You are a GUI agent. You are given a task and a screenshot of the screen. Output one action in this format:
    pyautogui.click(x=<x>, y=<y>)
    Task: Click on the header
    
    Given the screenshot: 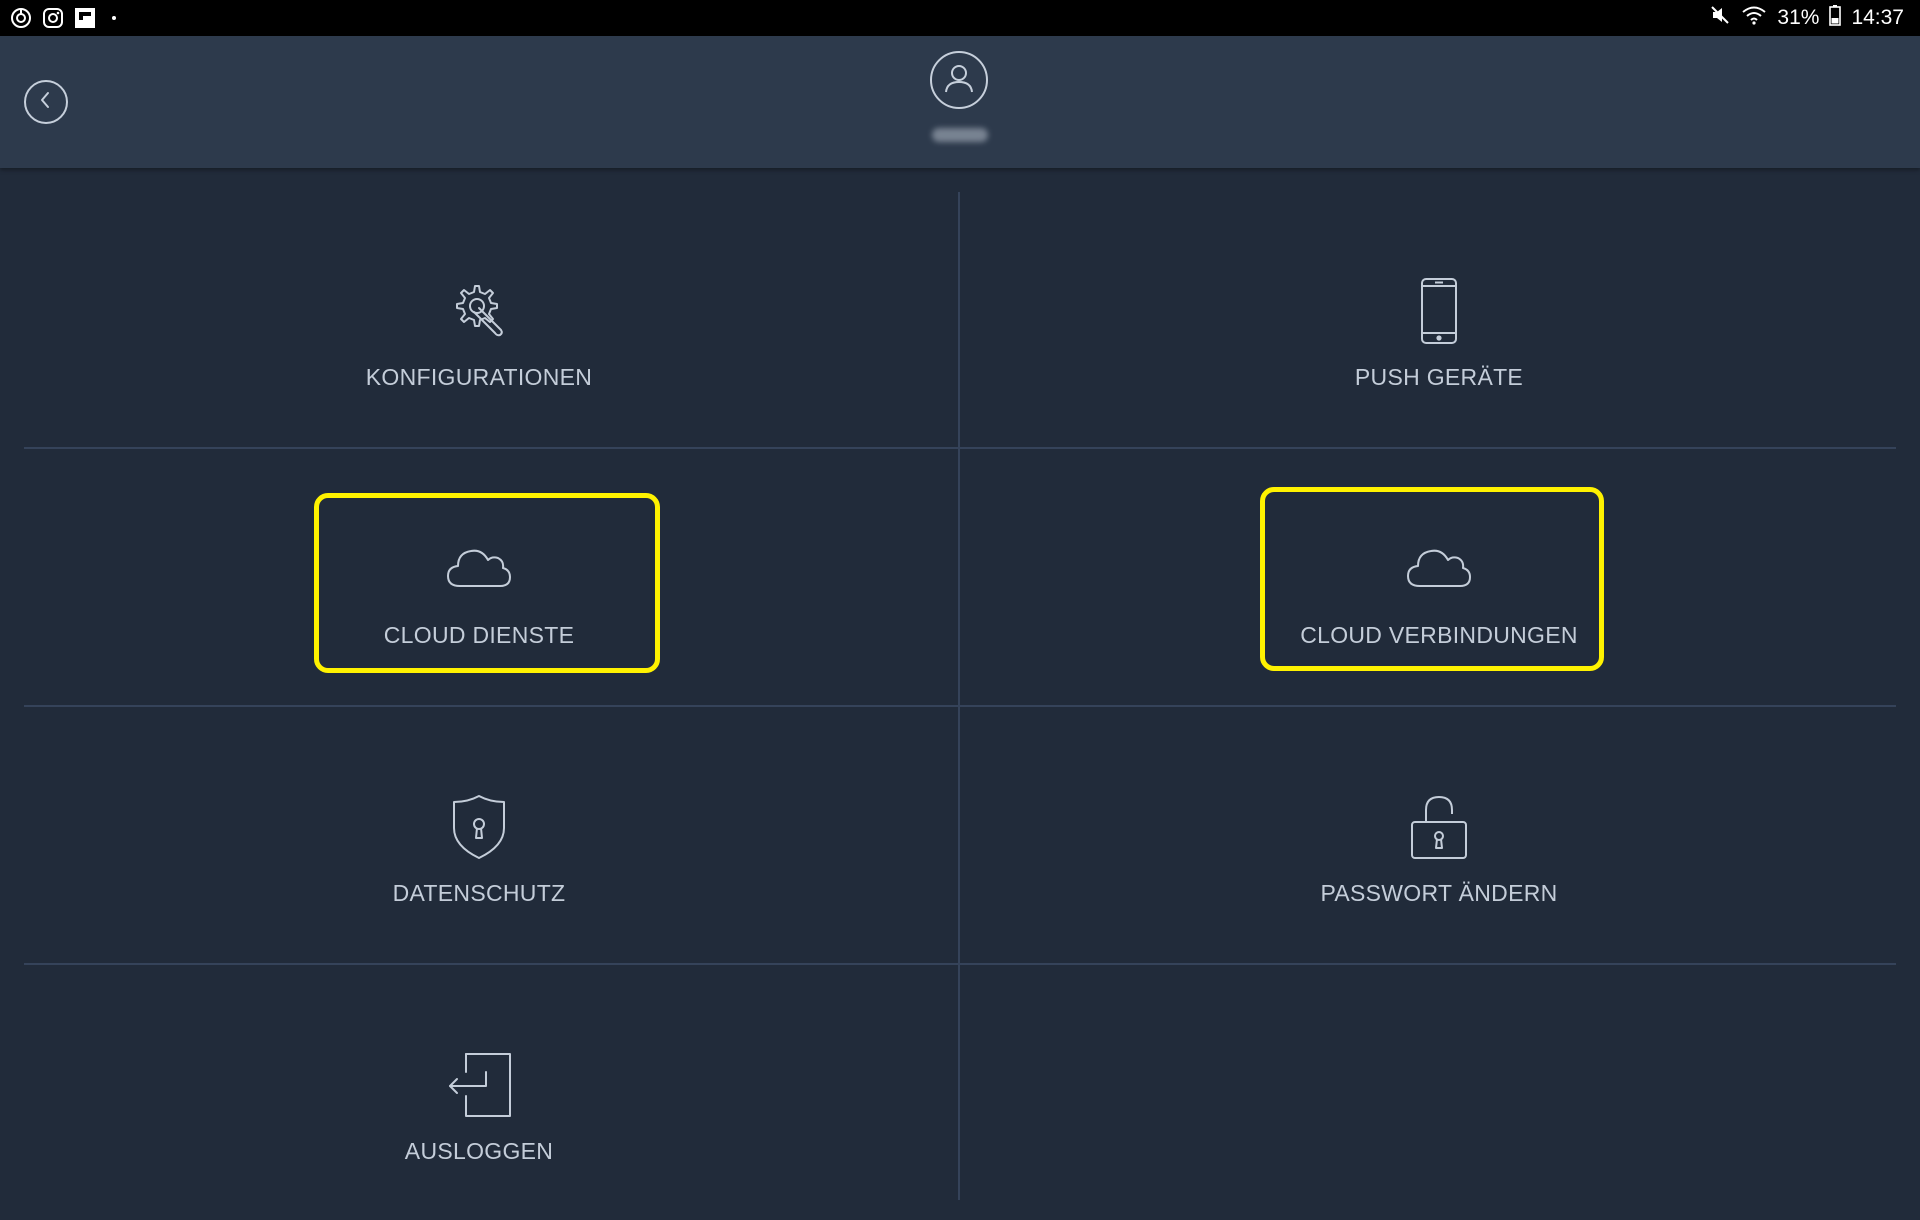 What is the action you would take?
    pyautogui.click(x=960, y=102)
    